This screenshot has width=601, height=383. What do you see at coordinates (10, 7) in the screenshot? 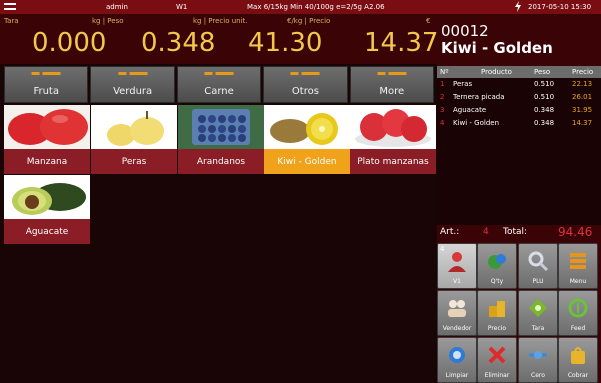
I see `menu-icon` at bounding box center [10, 7].